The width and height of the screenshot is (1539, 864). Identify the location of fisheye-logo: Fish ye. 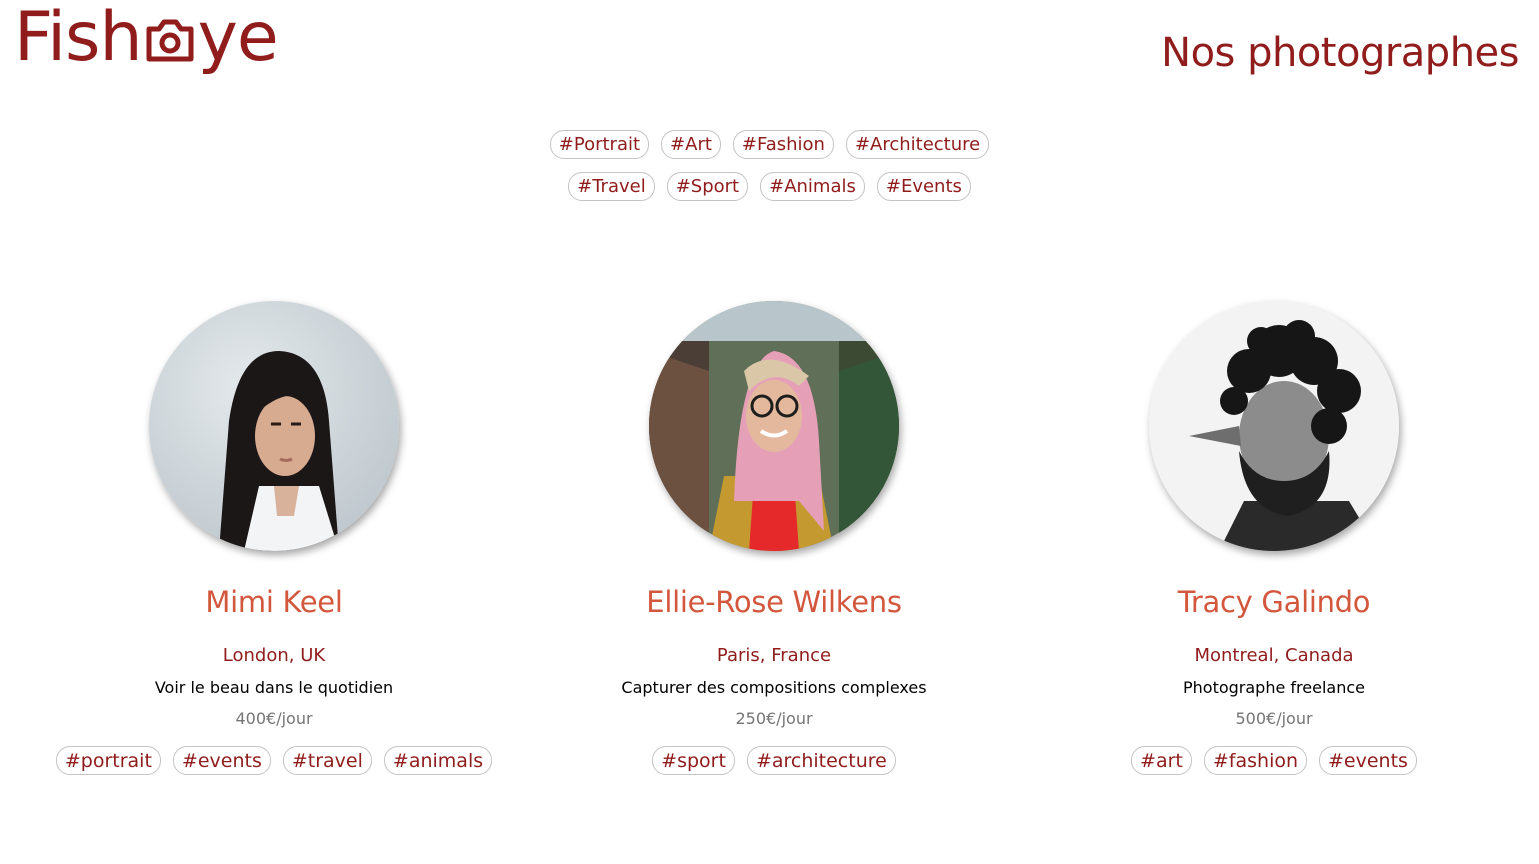
(146, 38).